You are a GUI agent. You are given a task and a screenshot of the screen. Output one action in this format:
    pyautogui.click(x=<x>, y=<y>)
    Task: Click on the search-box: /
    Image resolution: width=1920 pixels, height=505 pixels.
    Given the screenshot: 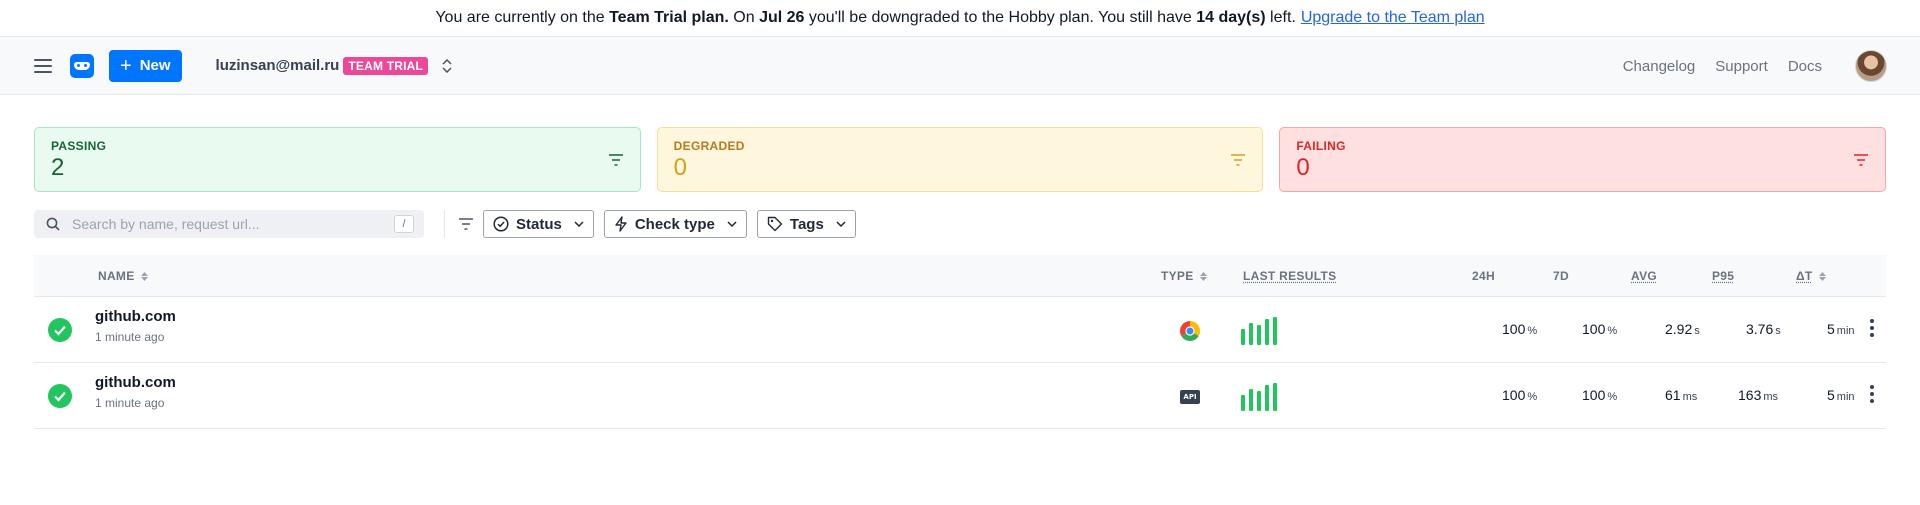 What is the action you would take?
    pyautogui.click(x=229, y=224)
    